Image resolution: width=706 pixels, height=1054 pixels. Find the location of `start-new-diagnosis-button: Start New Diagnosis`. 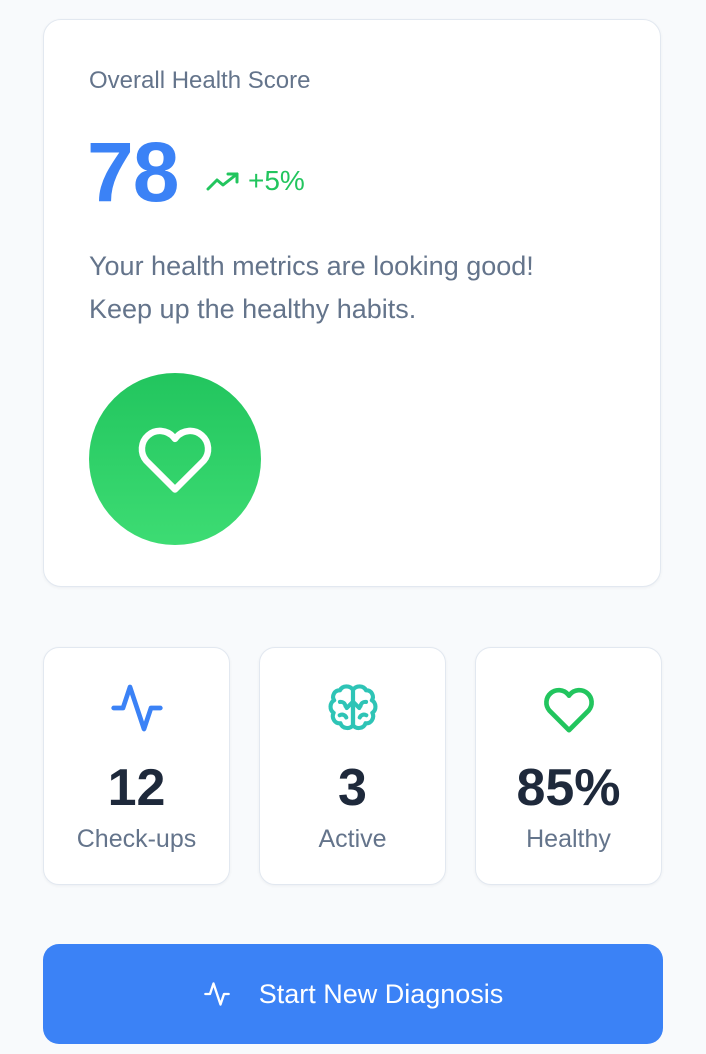

start-new-diagnosis-button: Start New Diagnosis is located at coordinates (353, 994).